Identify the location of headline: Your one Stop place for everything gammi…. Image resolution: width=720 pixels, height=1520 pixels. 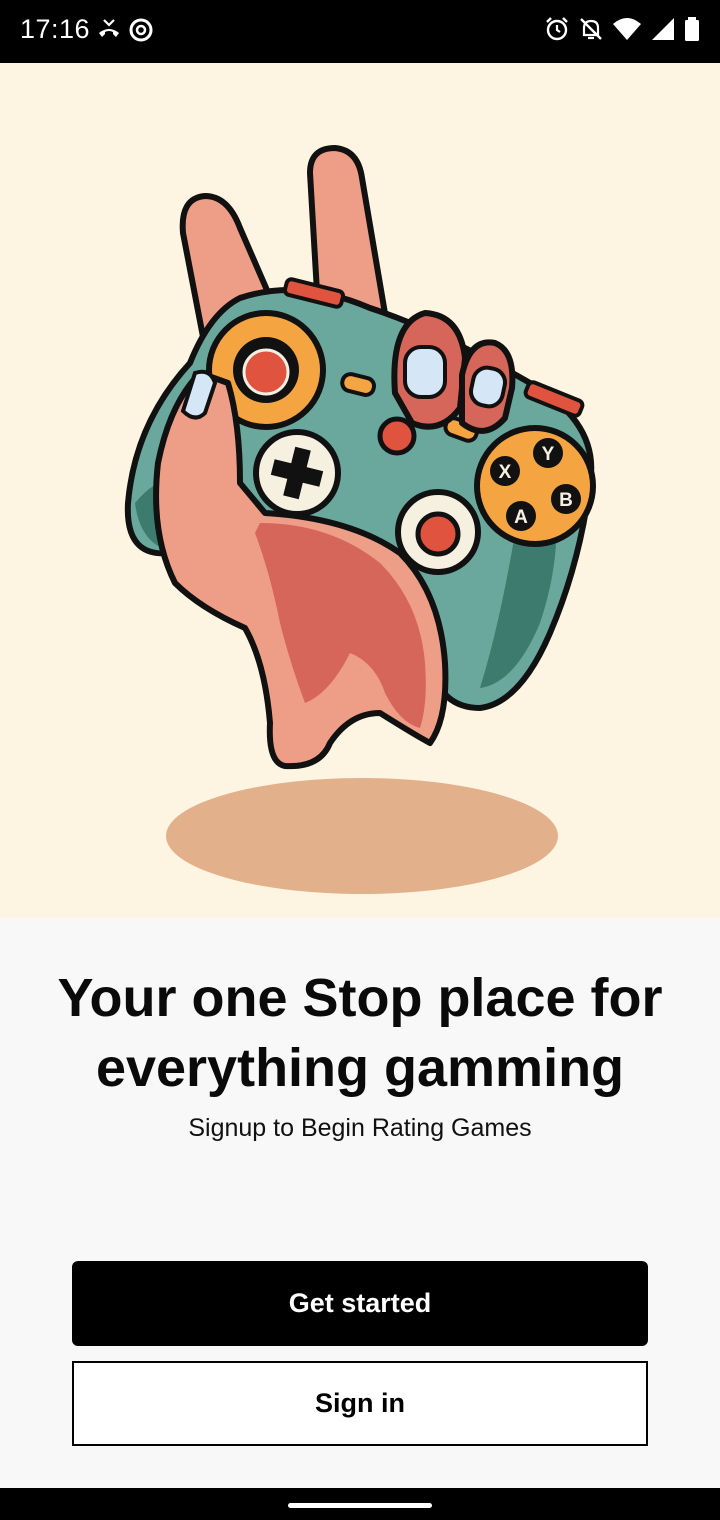
(360, 1033).